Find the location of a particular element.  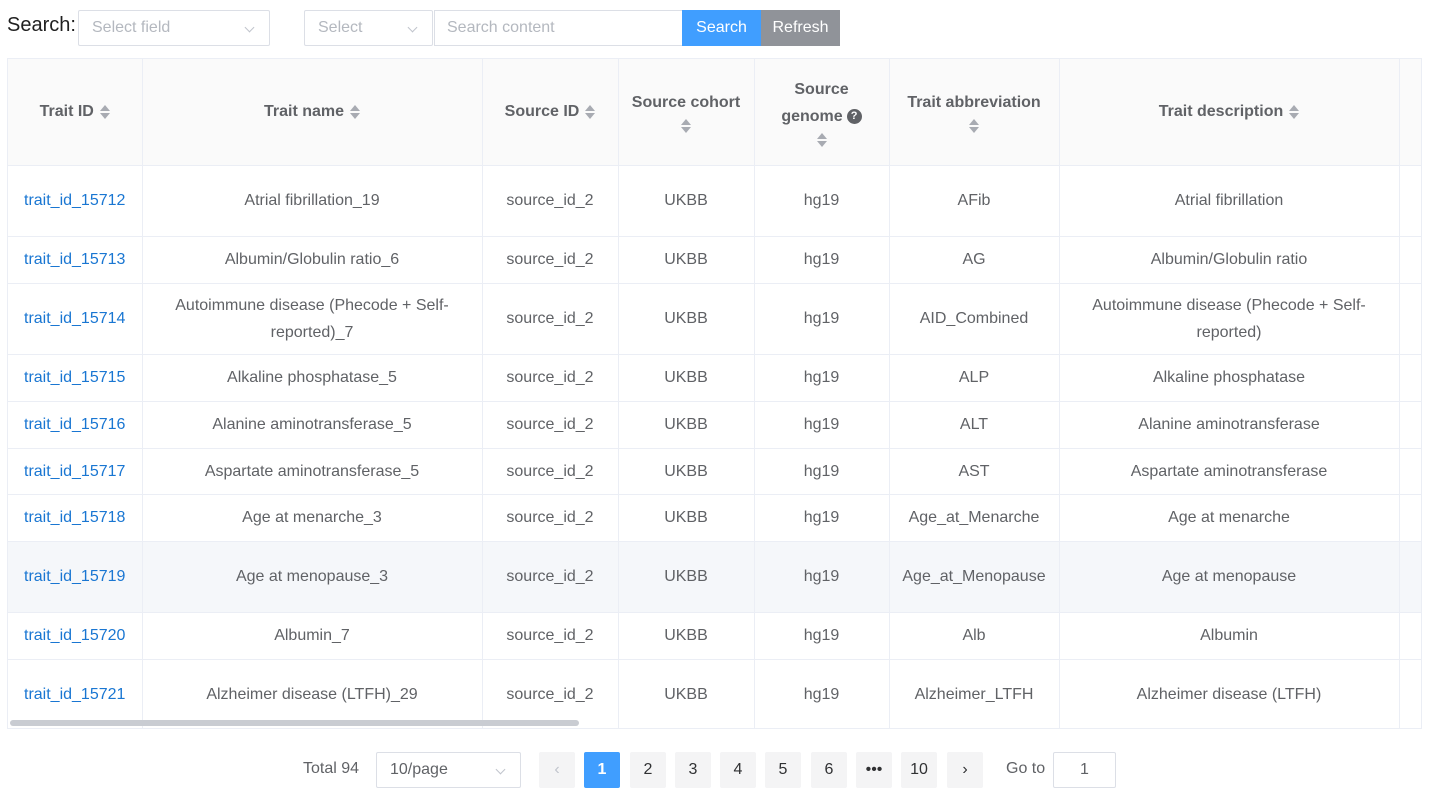

goto-label: Go to is located at coordinates (1026, 768).